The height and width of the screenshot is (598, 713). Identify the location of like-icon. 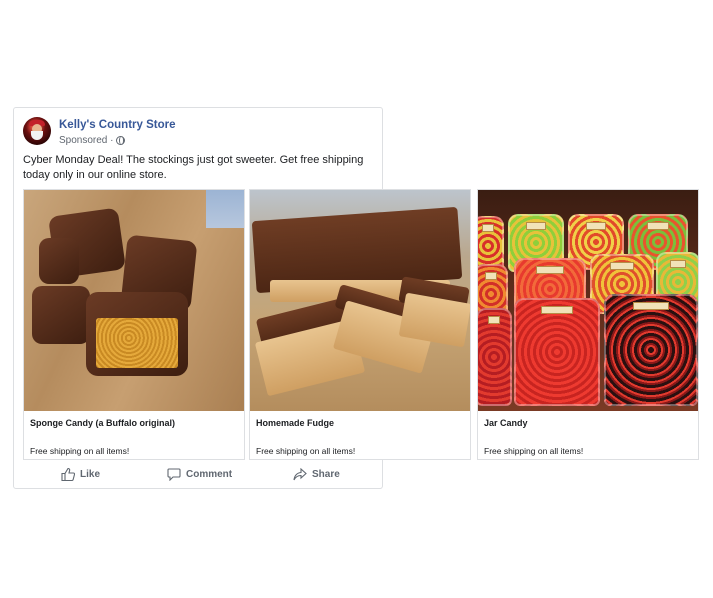
(68, 474).